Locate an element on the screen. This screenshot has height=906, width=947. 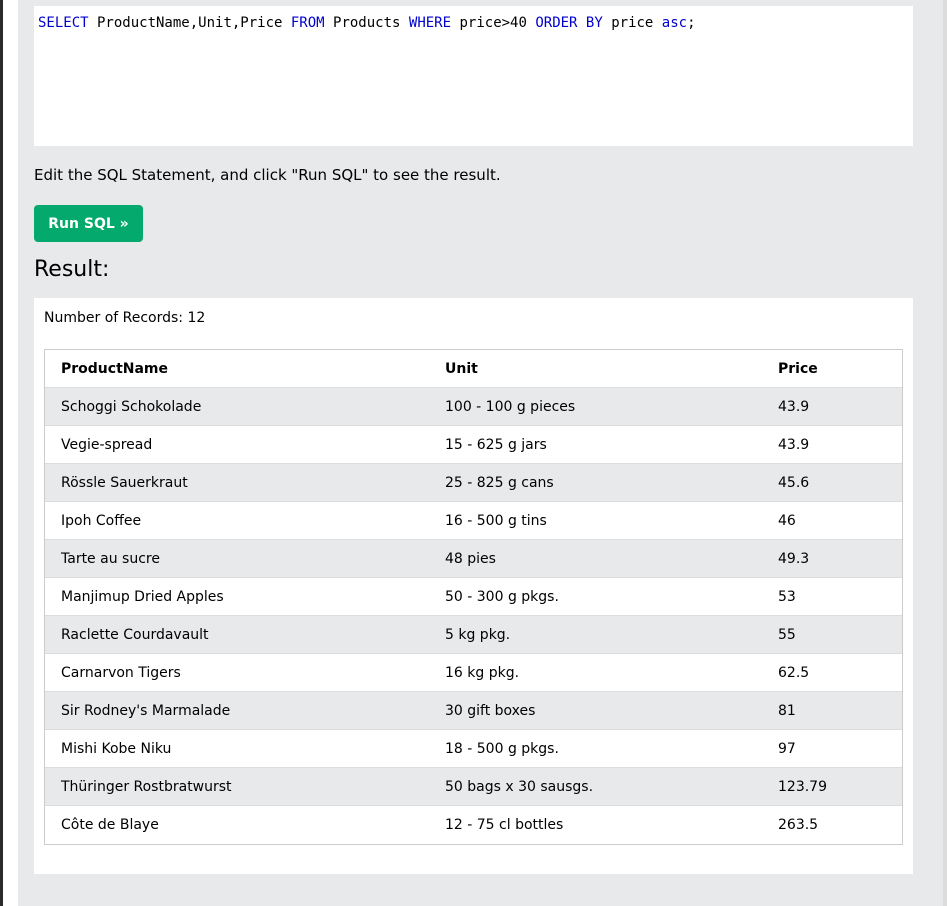
cell-productname: Tarte au sucre is located at coordinates (110, 558).